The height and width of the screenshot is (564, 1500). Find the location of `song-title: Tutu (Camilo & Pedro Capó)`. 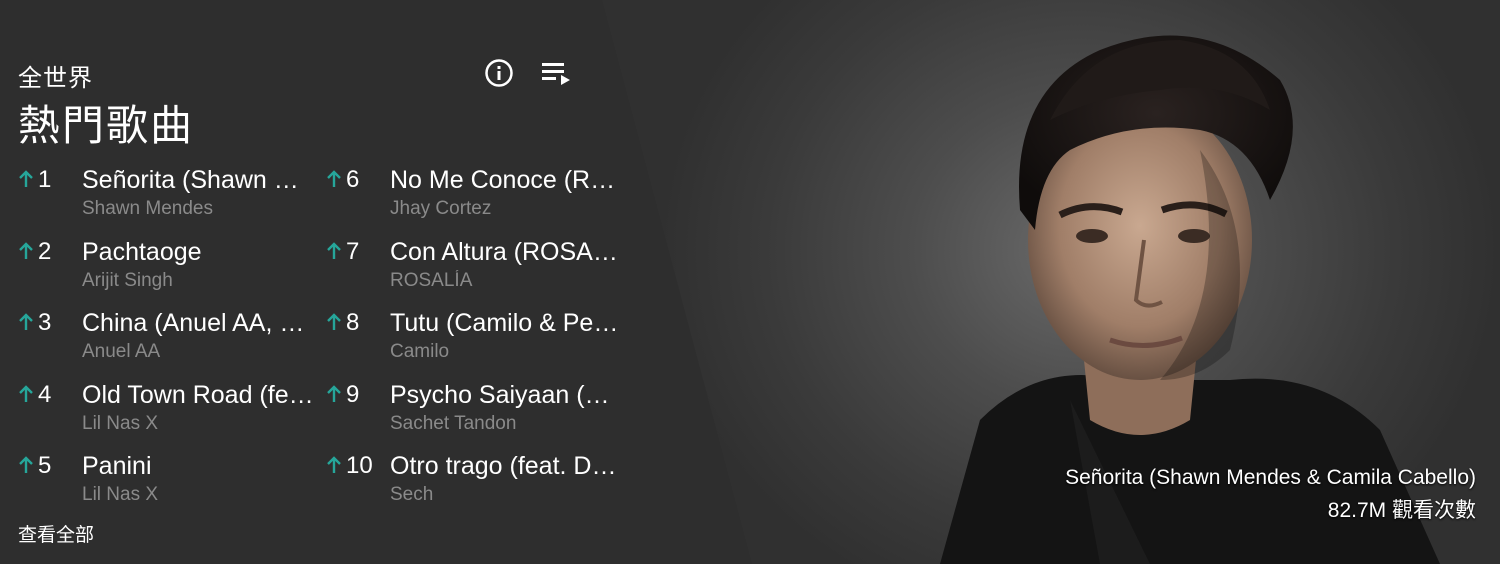

song-title: Tutu (Camilo & Pedro Capó) is located at coordinates (506, 323).